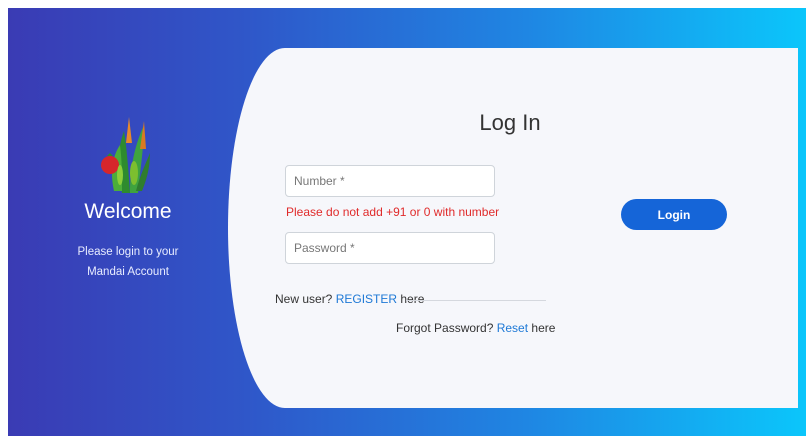  I want to click on divider, so click(476, 300).